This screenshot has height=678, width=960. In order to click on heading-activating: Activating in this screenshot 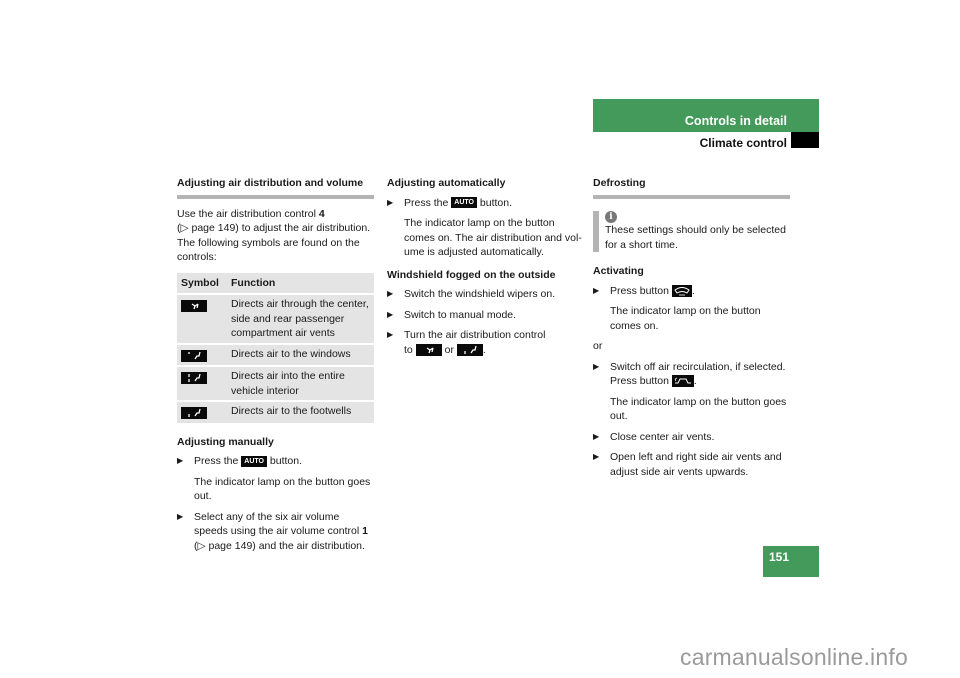, I will do `click(618, 271)`.